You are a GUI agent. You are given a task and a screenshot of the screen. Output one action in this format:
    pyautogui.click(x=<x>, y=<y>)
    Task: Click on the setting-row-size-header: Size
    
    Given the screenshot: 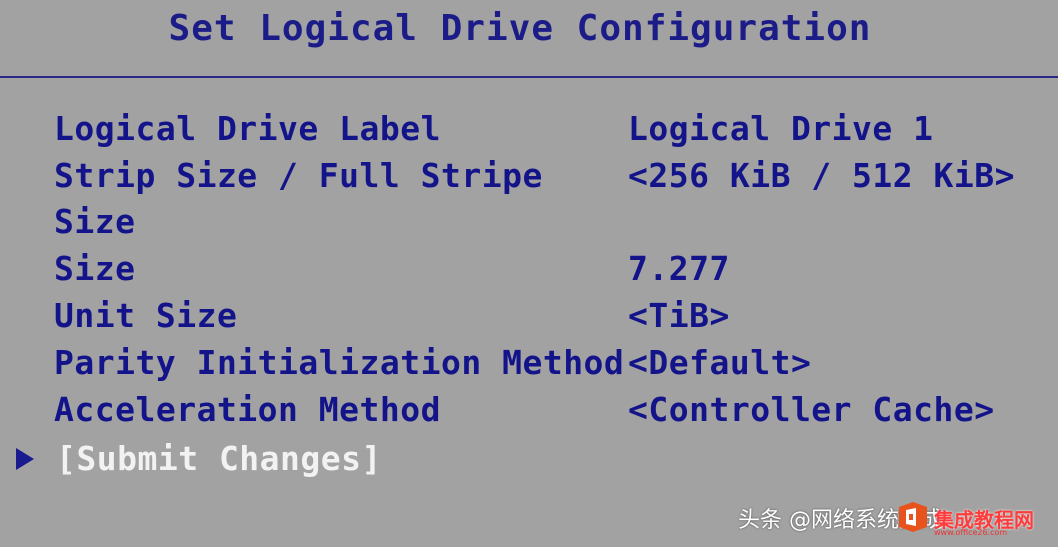 What is the action you would take?
    pyautogui.click(x=529, y=222)
    